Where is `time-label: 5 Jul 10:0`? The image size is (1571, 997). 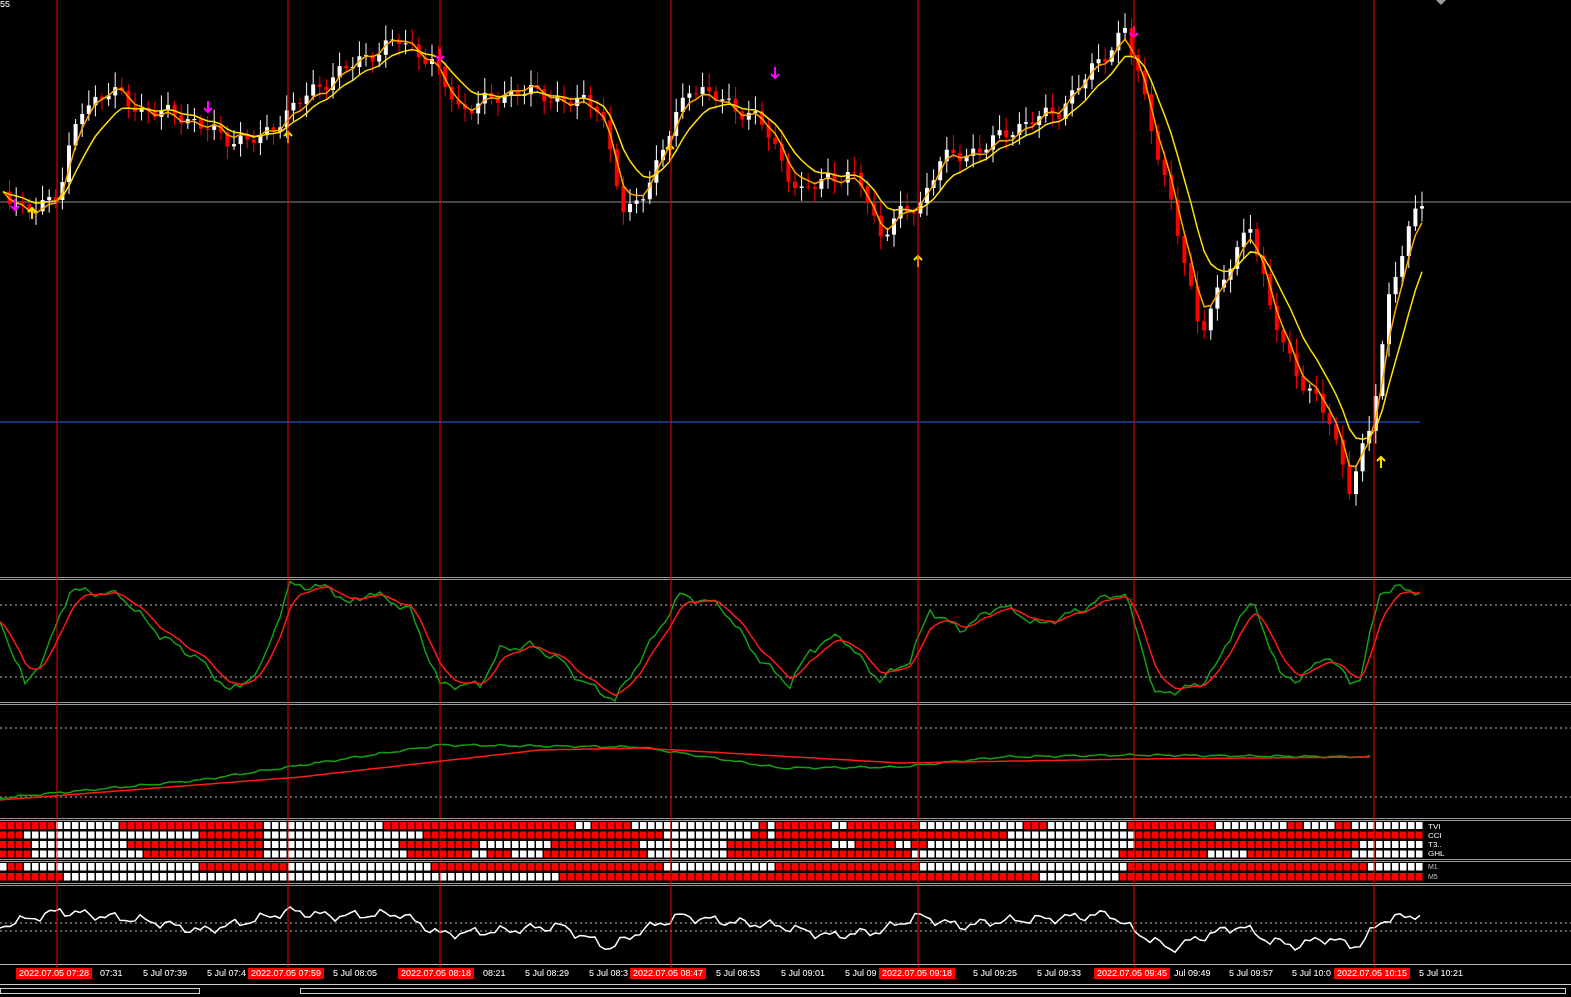
time-label: 5 Jul 10:0 is located at coordinates (1312, 973).